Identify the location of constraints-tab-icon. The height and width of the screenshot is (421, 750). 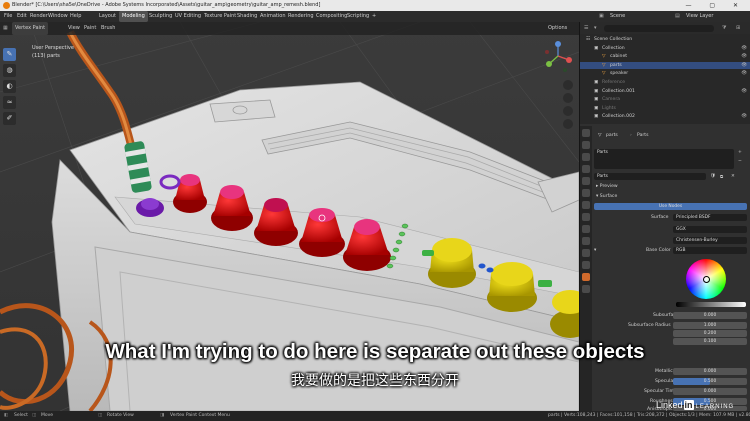
(586, 253).